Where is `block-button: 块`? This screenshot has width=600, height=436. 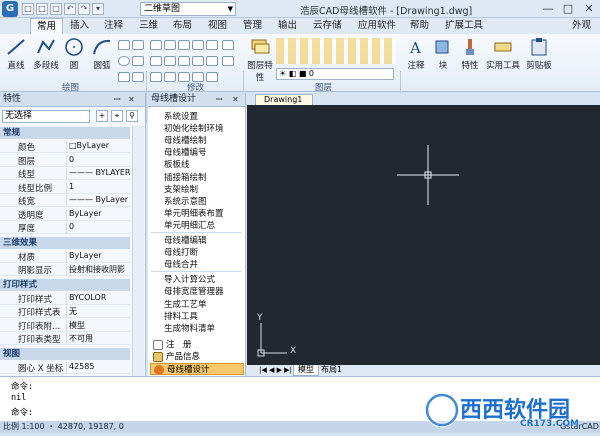
block-button: 块 is located at coordinates (443, 54).